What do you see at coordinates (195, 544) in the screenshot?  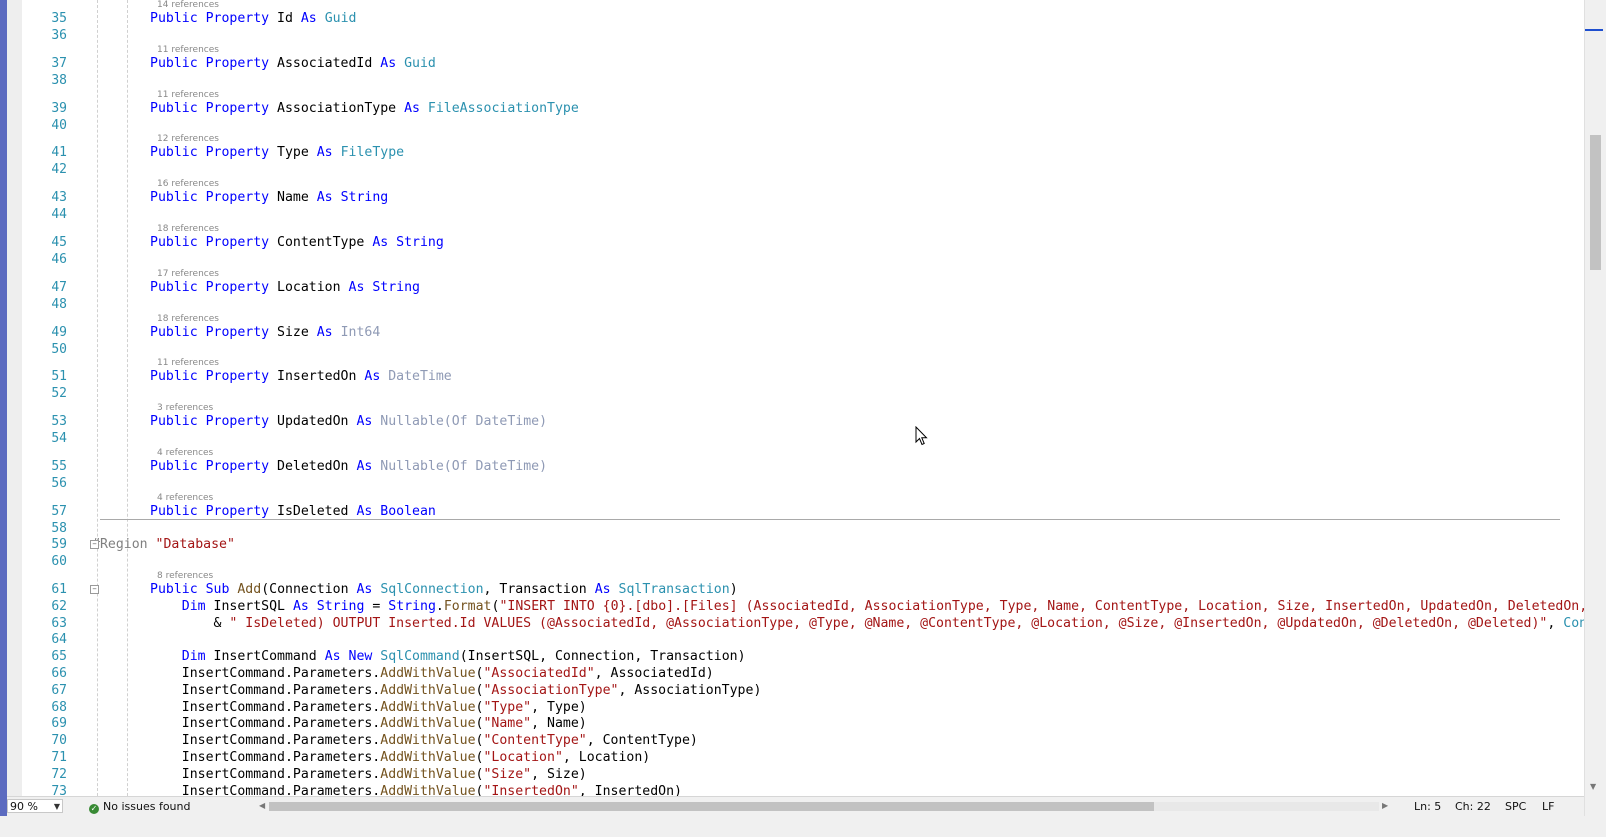 I see `code-token: "Database"` at bounding box center [195, 544].